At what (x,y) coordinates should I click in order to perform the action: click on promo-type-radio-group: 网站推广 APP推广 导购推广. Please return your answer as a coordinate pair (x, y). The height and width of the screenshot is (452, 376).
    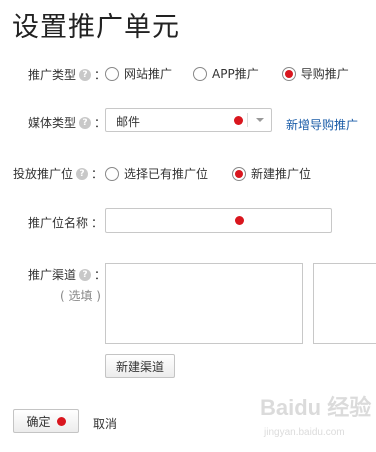
    Looking at the image, I should click on (227, 73).